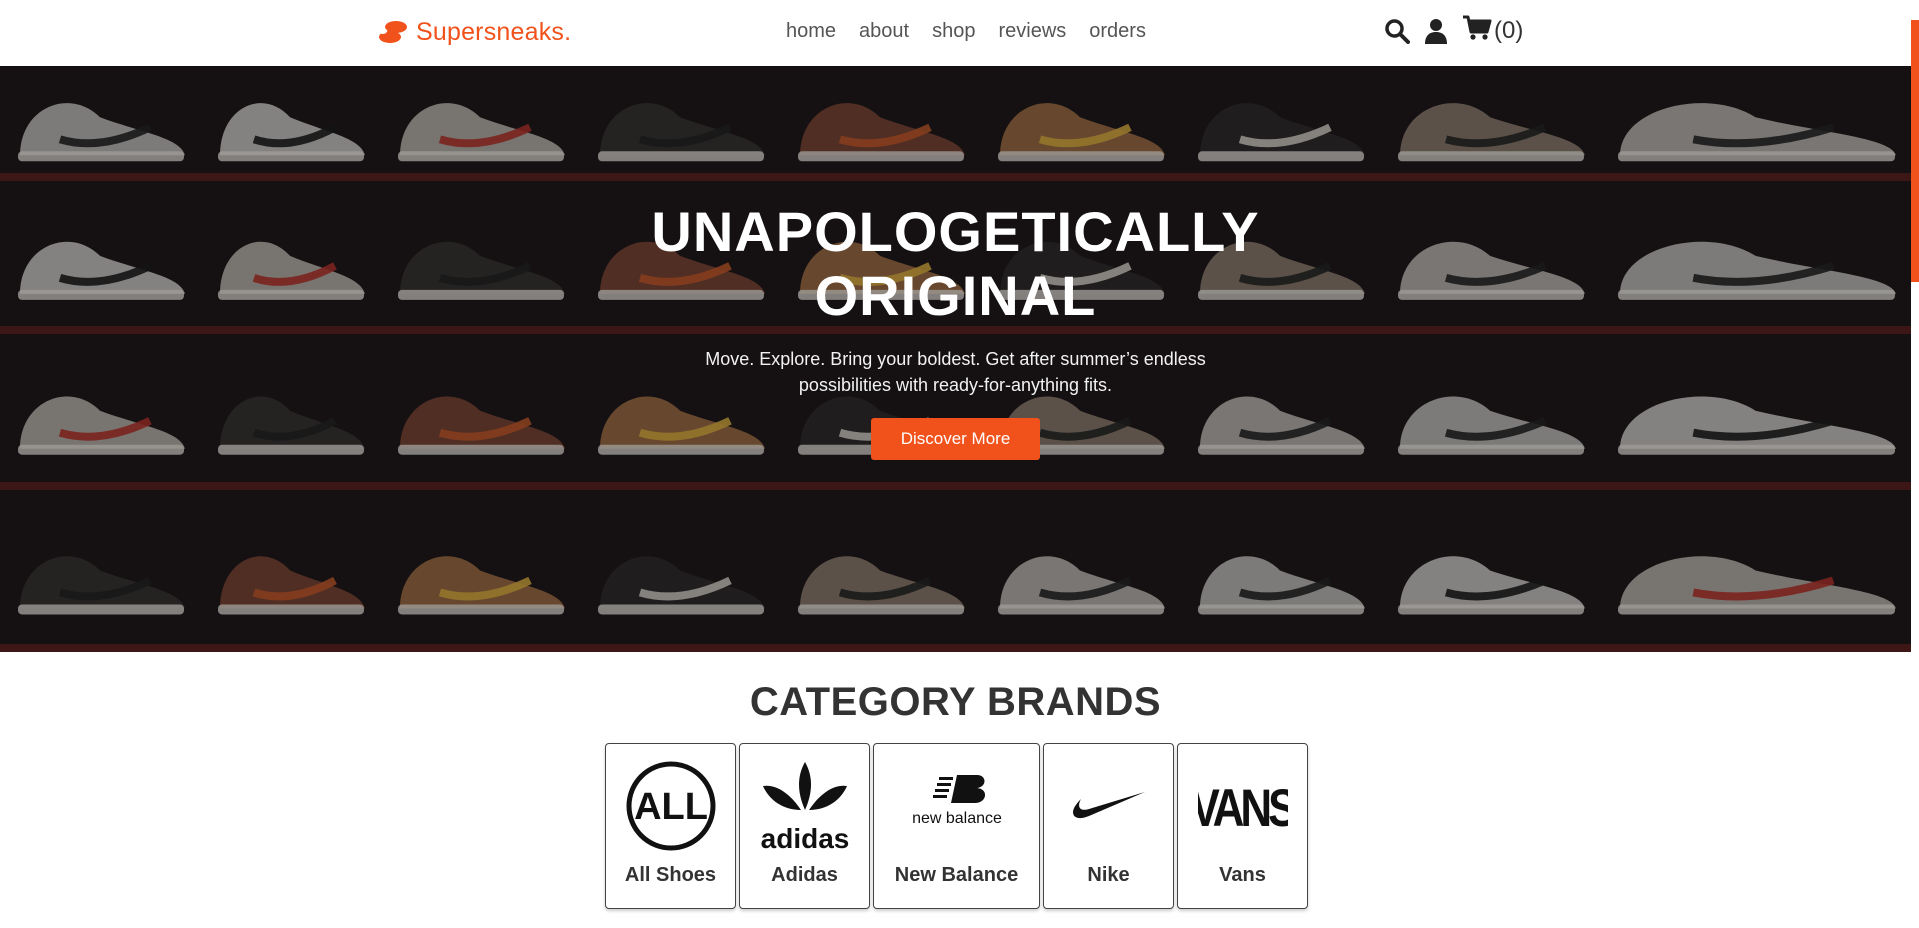 The image size is (1919, 928). What do you see at coordinates (805, 806) in the screenshot?
I see `adidas-logo: adidas` at bounding box center [805, 806].